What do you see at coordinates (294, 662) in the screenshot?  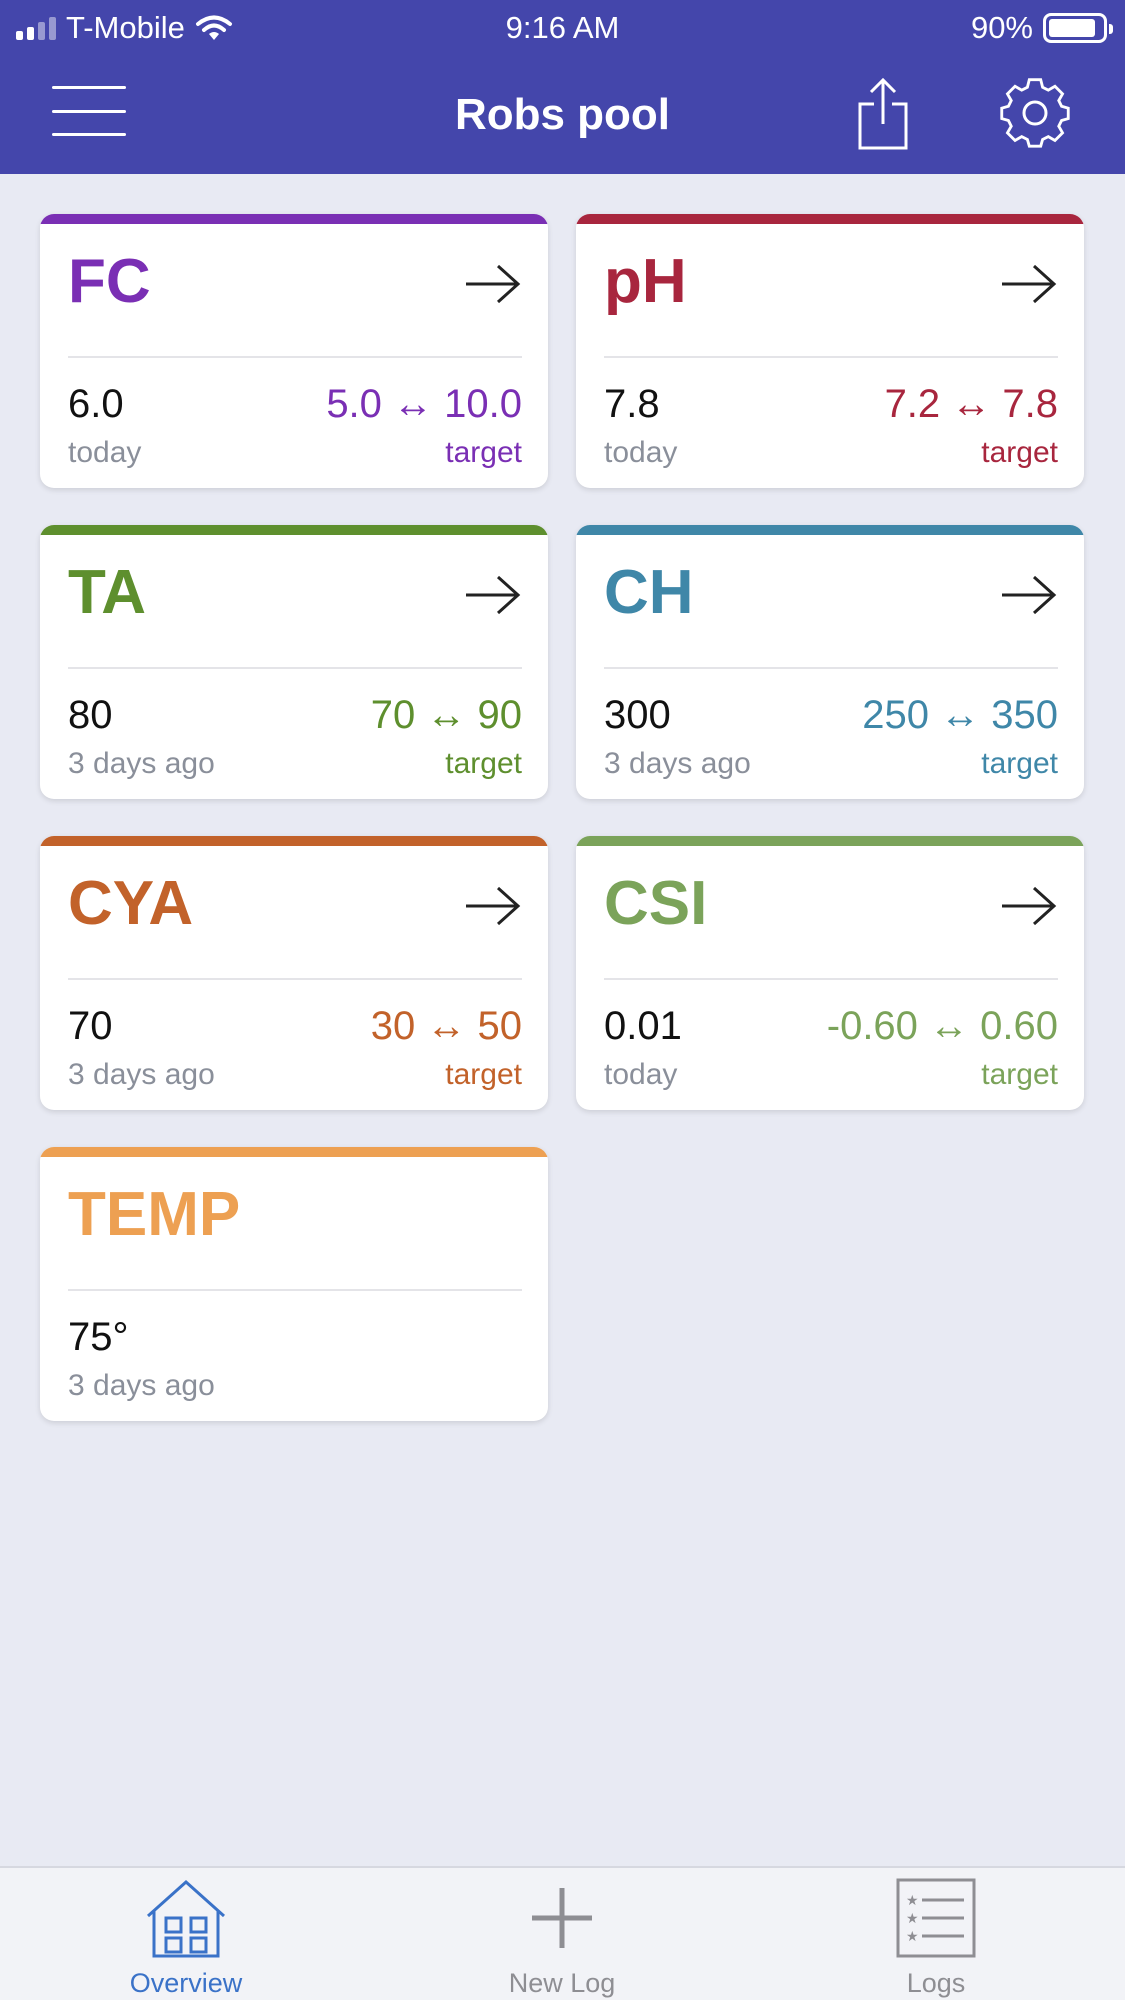 I see `parameter-card-ta: TA 80 3 days ago 70 ↔ 90 target` at bounding box center [294, 662].